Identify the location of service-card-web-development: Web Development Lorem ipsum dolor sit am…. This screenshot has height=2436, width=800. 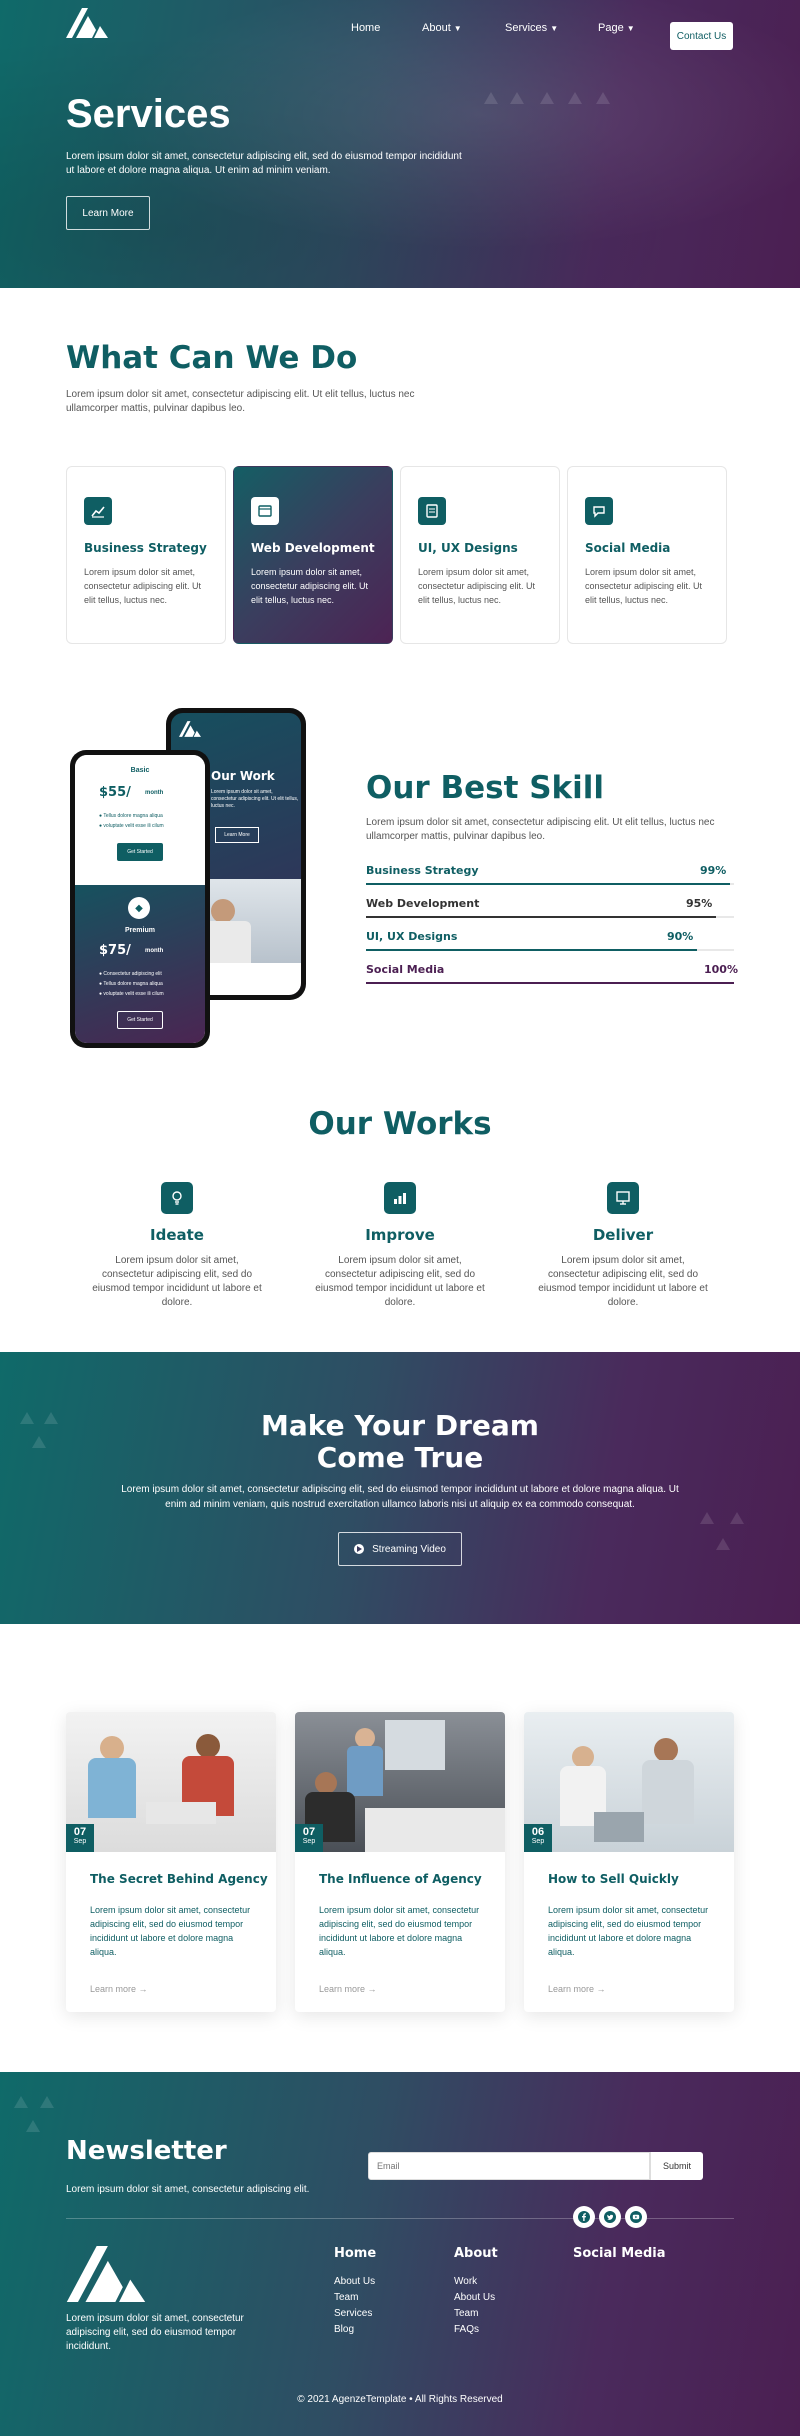
(313, 555).